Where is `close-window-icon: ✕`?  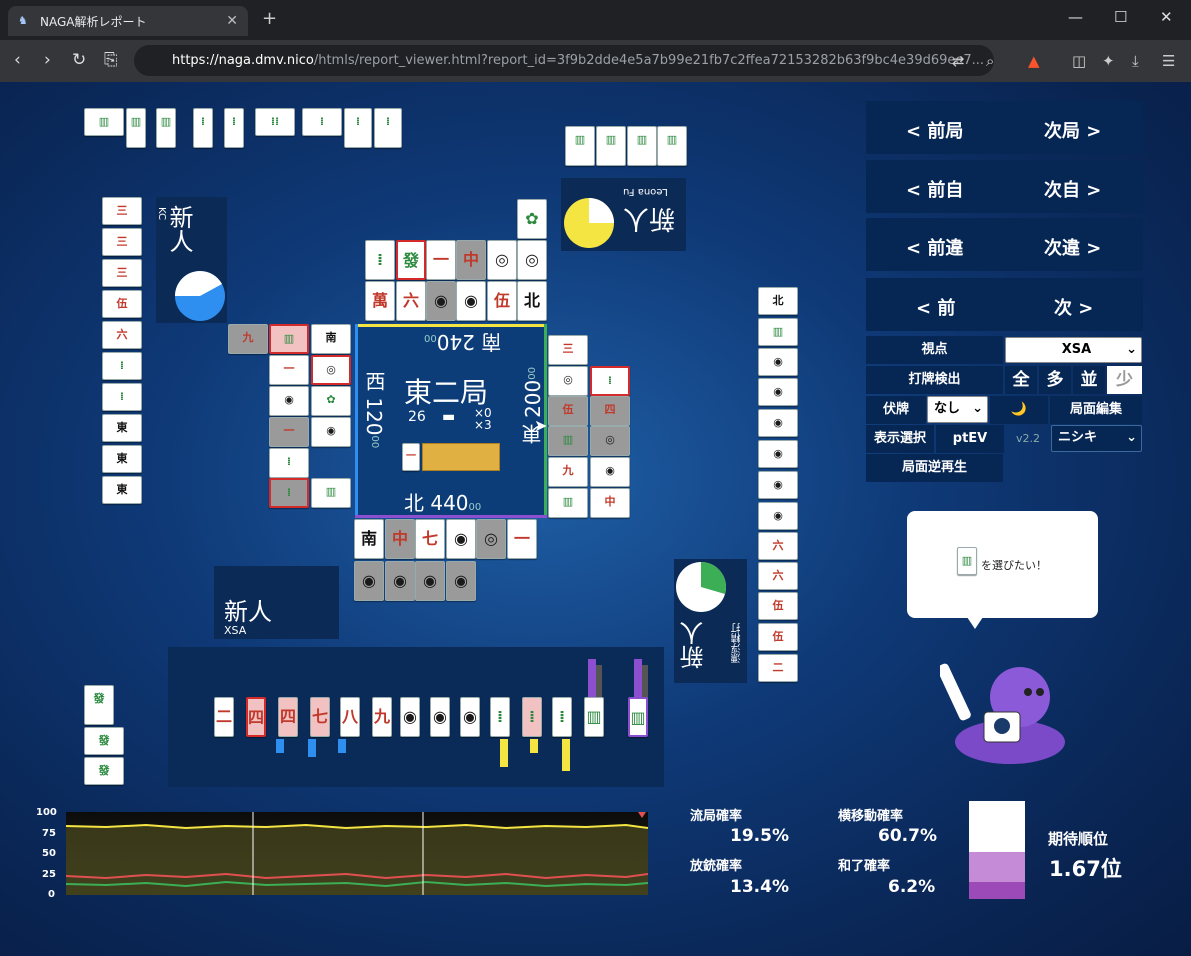 close-window-icon: ✕ is located at coordinates (1166, 17).